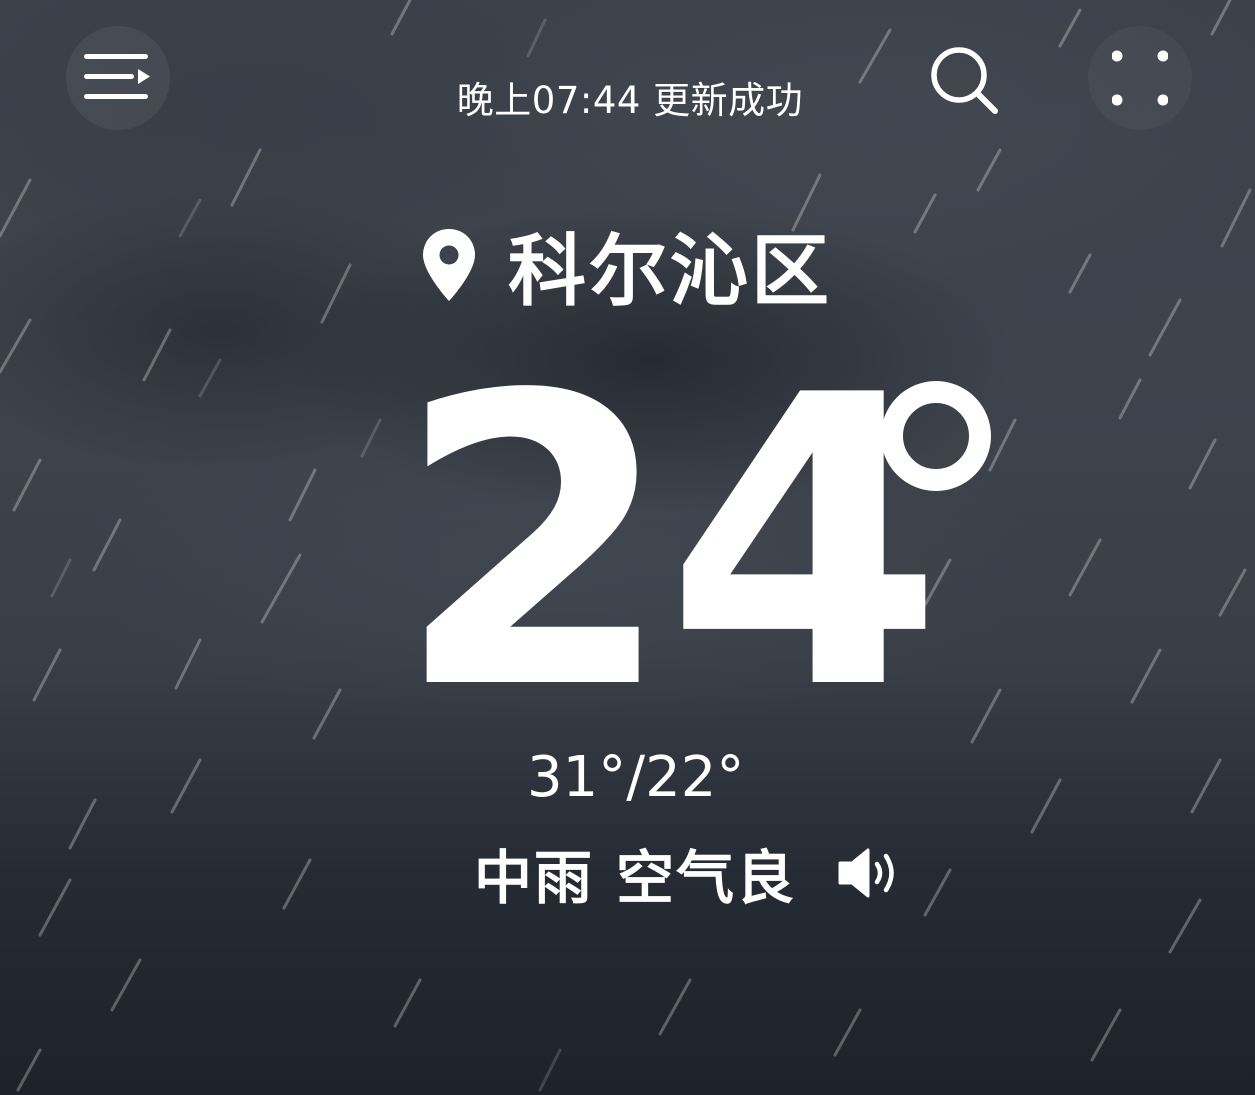 Image resolution: width=1255 pixels, height=1095 pixels. I want to click on menu-list-icon, so click(117, 76).